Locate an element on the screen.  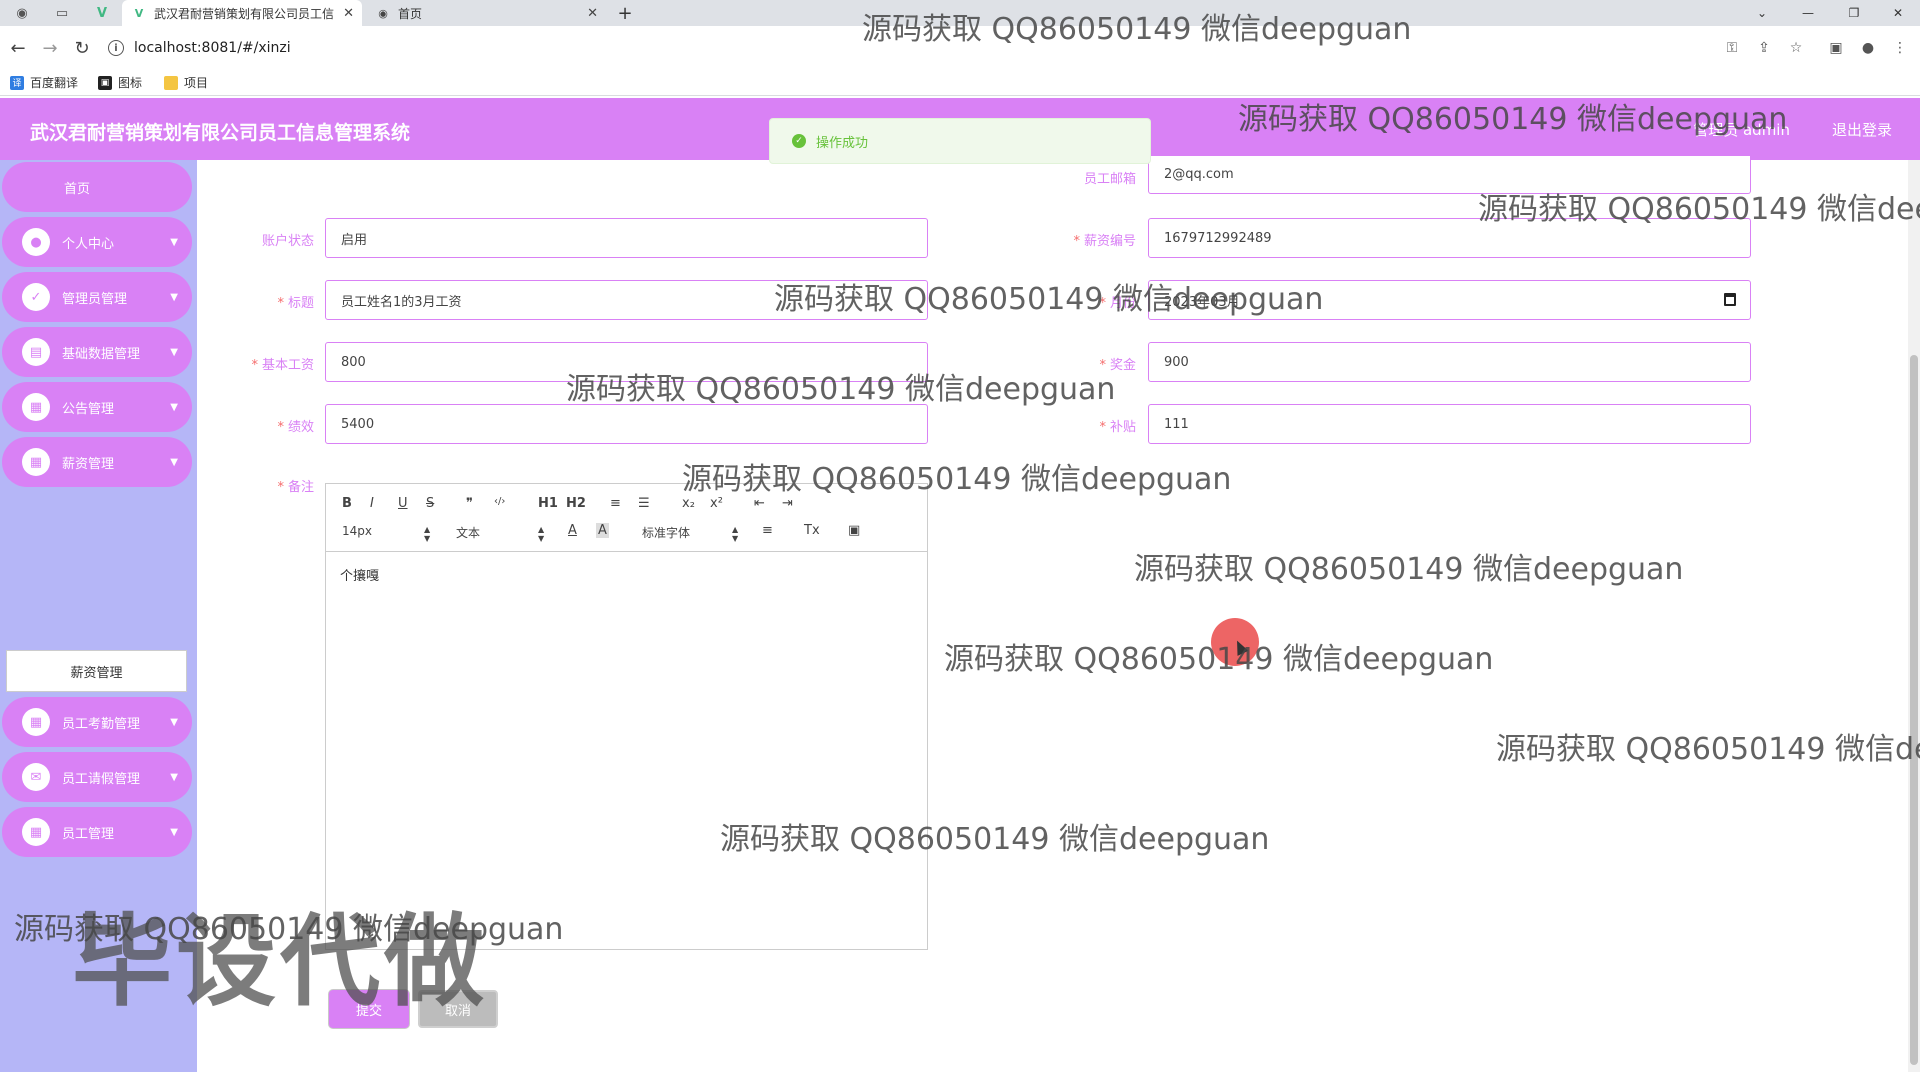
strike-button: S is located at coordinates (430, 503).